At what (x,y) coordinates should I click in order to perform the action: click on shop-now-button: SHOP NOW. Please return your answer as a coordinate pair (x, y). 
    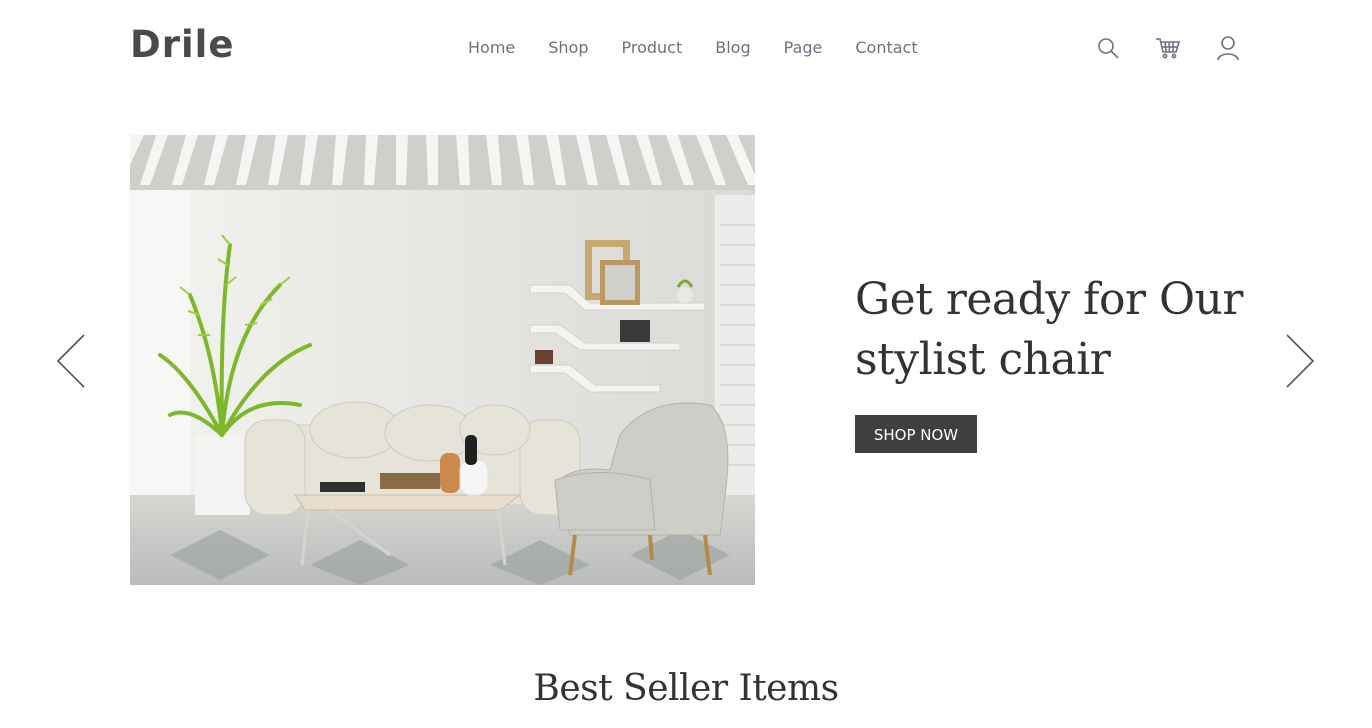
    Looking at the image, I should click on (916, 434).